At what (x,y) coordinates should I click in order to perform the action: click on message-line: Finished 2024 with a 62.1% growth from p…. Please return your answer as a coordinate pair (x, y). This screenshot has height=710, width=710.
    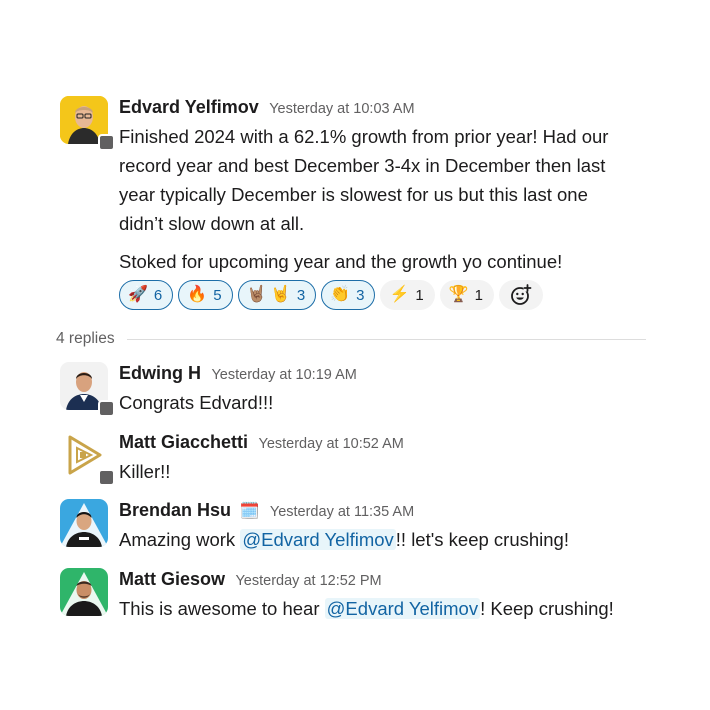
    Looking at the image, I should click on (364, 136).